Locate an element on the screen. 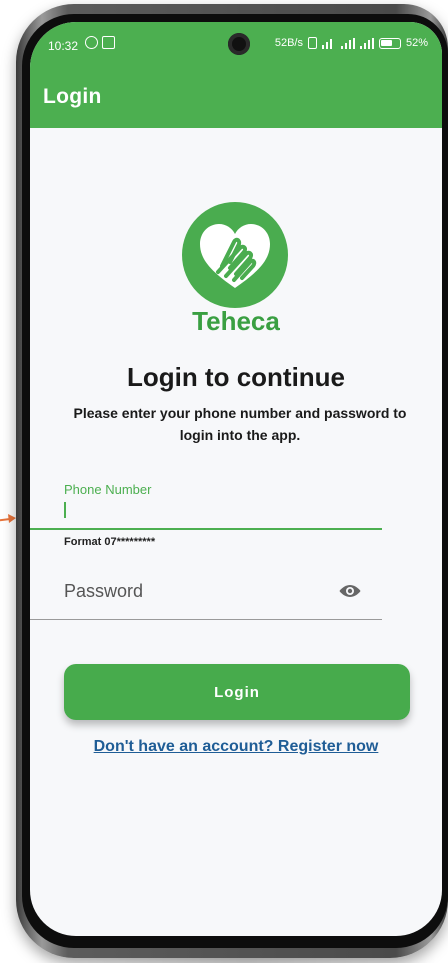 Image resolution: width=448 pixels, height=963 pixels. app-bar-title: Login is located at coordinates (72, 96).